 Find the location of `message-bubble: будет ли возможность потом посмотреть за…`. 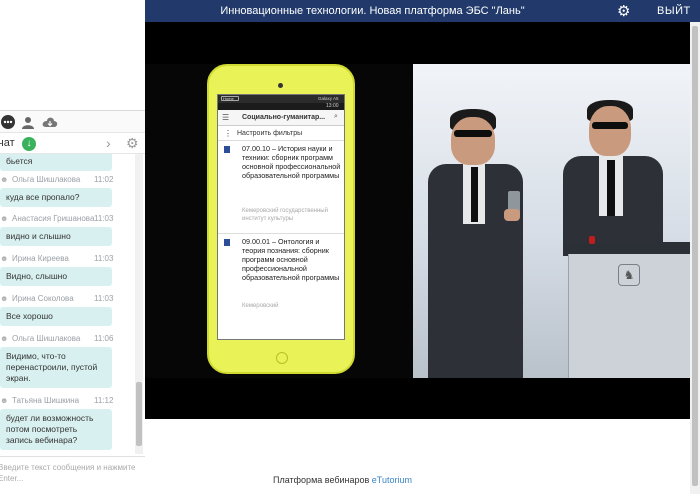

message-bubble: будет ли возможность потом посмотреть за… is located at coordinates (56, 429).